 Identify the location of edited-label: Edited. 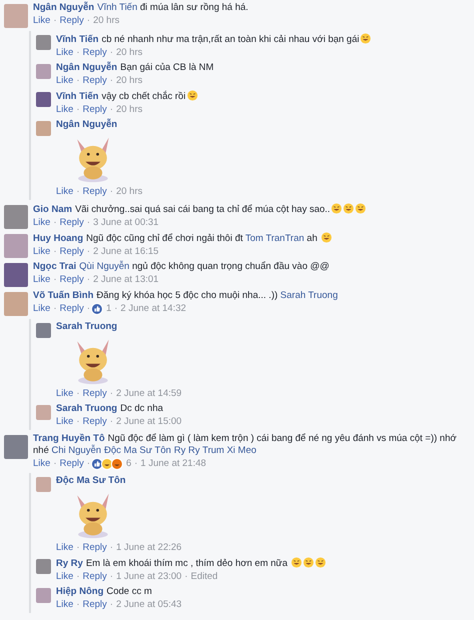
(204, 576).